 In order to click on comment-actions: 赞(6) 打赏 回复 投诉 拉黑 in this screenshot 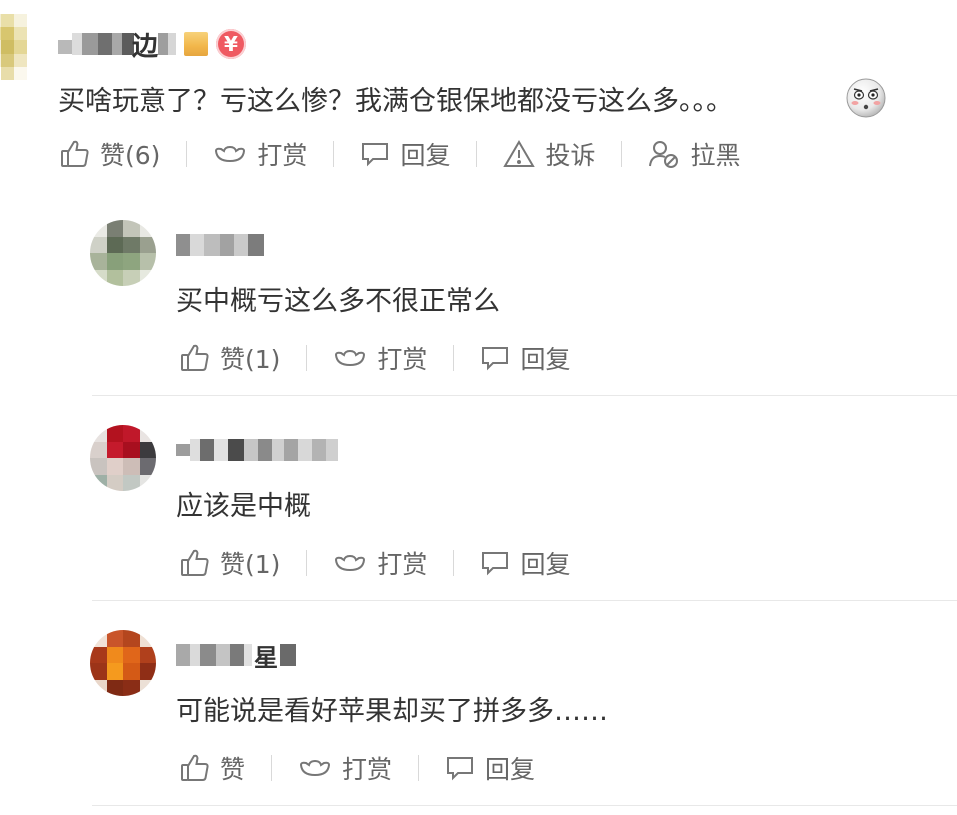, I will do `click(400, 154)`.